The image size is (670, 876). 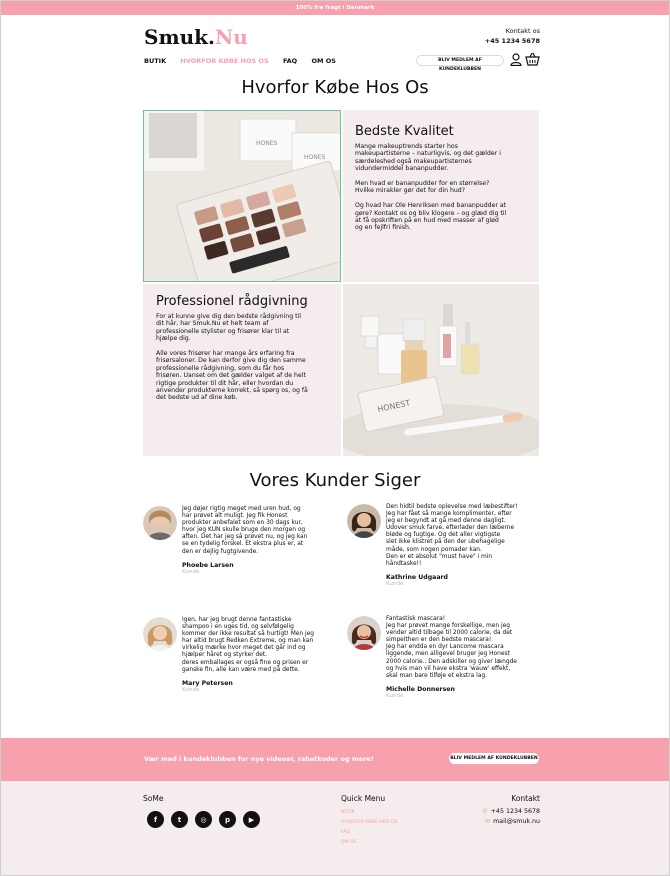 What do you see at coordinates (525, 798) in the screenshot?
I see `footer-contact-title: Kontakt` at bounding box center [525, 798].